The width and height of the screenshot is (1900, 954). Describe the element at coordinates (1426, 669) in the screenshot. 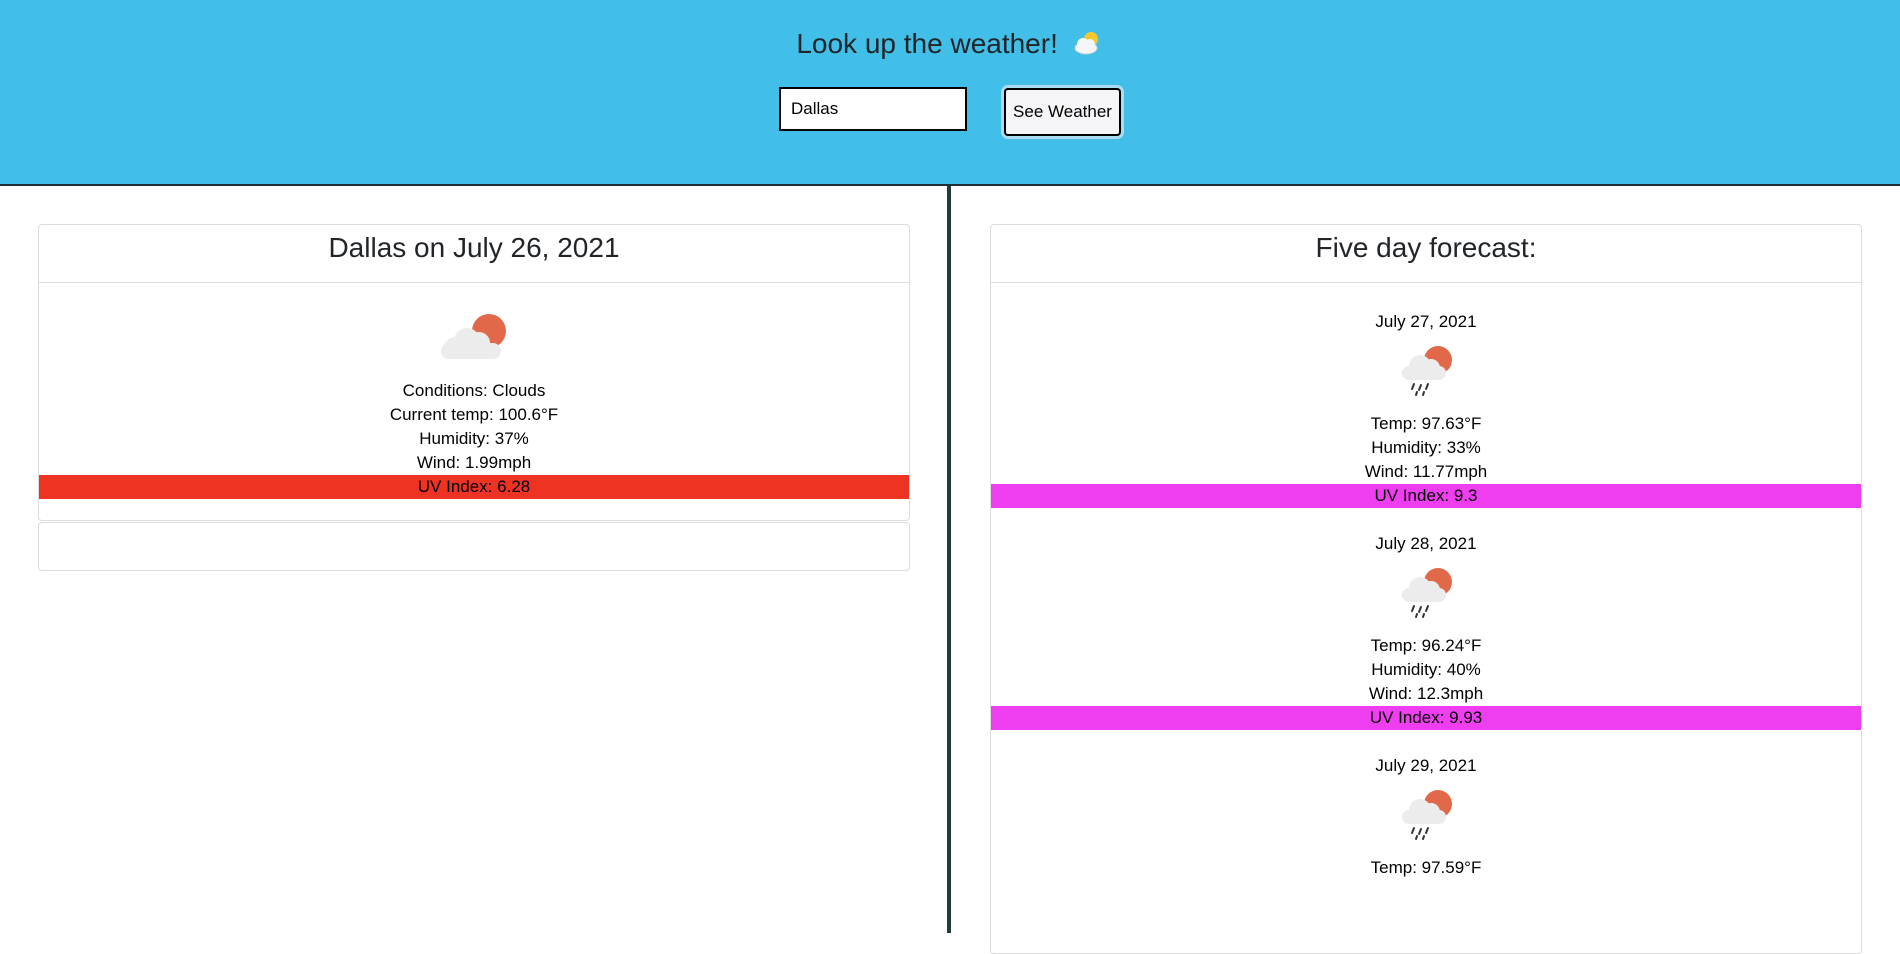

I see `forecast-humidity: Humidity: 40%` at that location.